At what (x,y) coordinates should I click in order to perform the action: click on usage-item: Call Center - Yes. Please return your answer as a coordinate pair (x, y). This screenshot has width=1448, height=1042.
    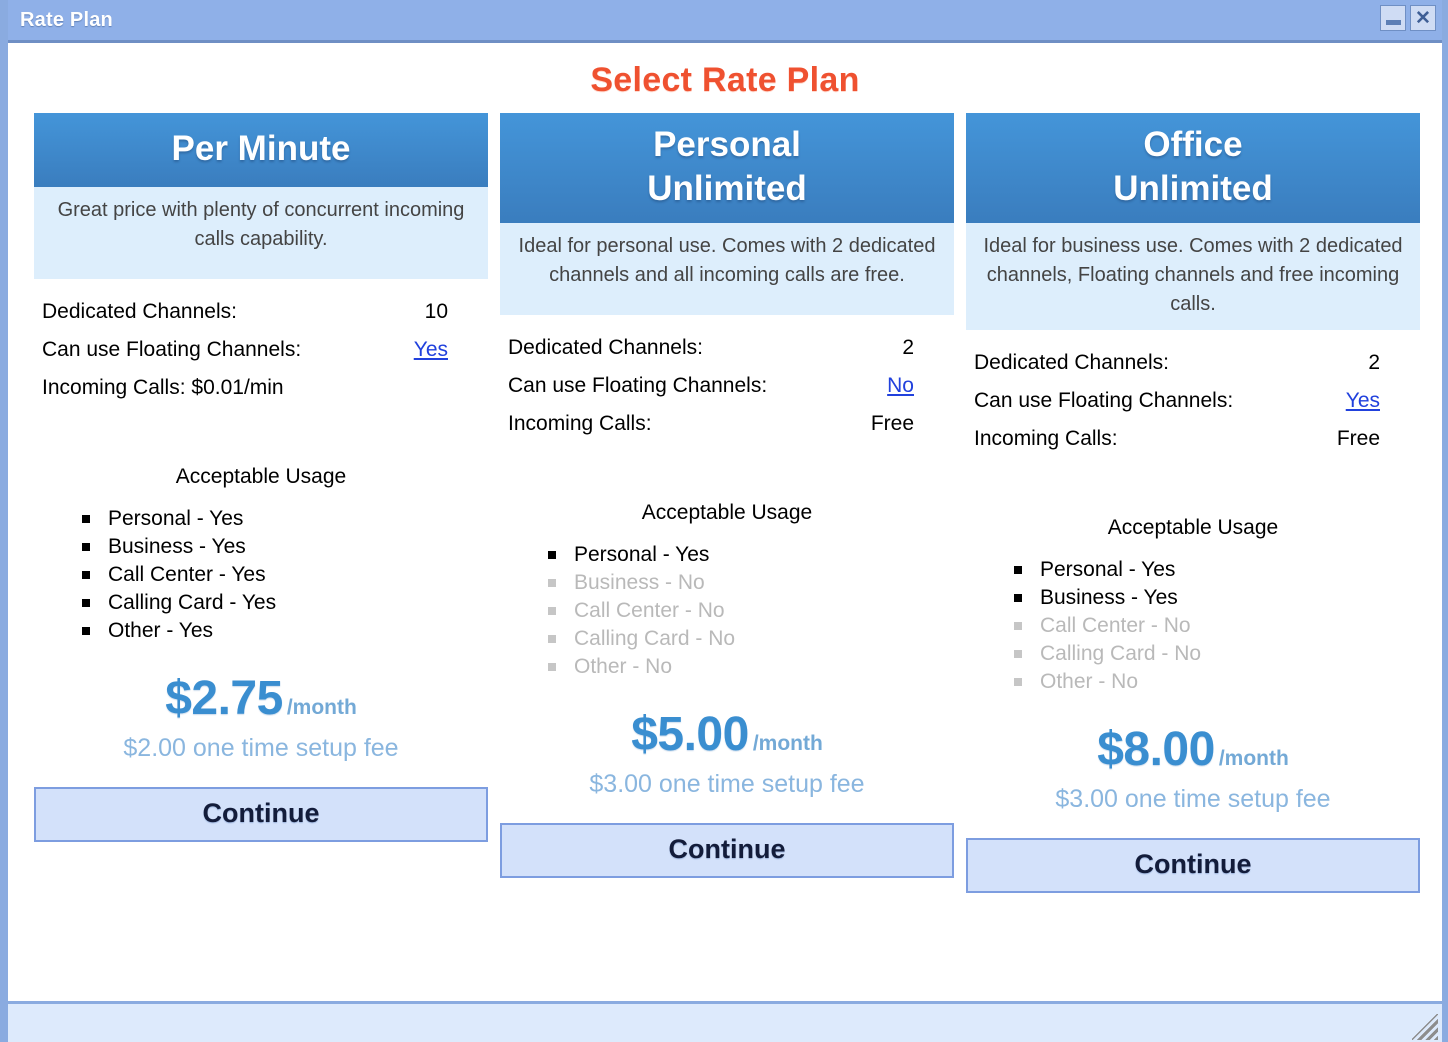
    Looking at the image, I should click on (261, 575).